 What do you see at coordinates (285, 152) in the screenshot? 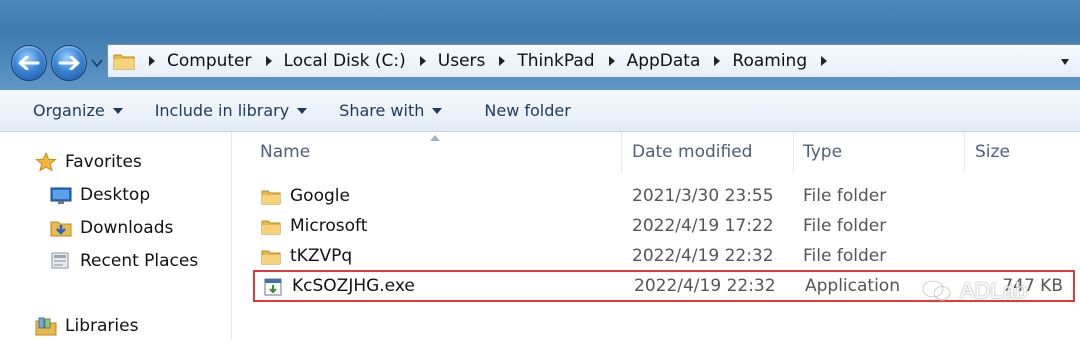
I see `column-header-label: Name` at bounding box center [285, 152].